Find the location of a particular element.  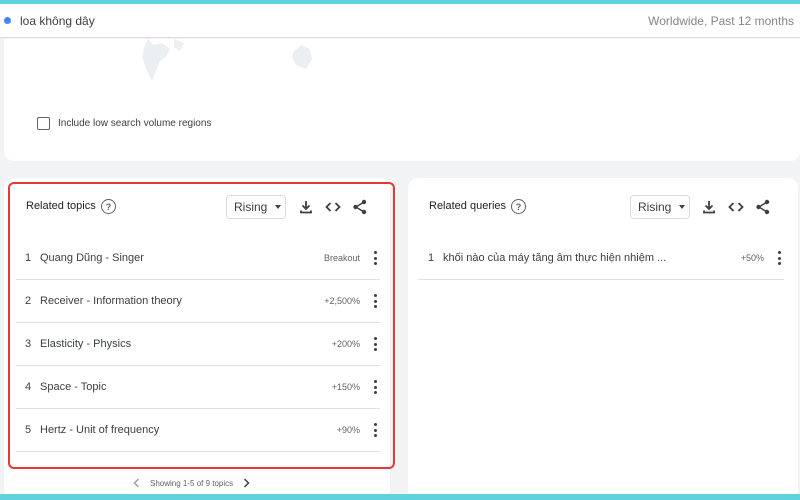

map-landmass is located at coordinates (163, 60).